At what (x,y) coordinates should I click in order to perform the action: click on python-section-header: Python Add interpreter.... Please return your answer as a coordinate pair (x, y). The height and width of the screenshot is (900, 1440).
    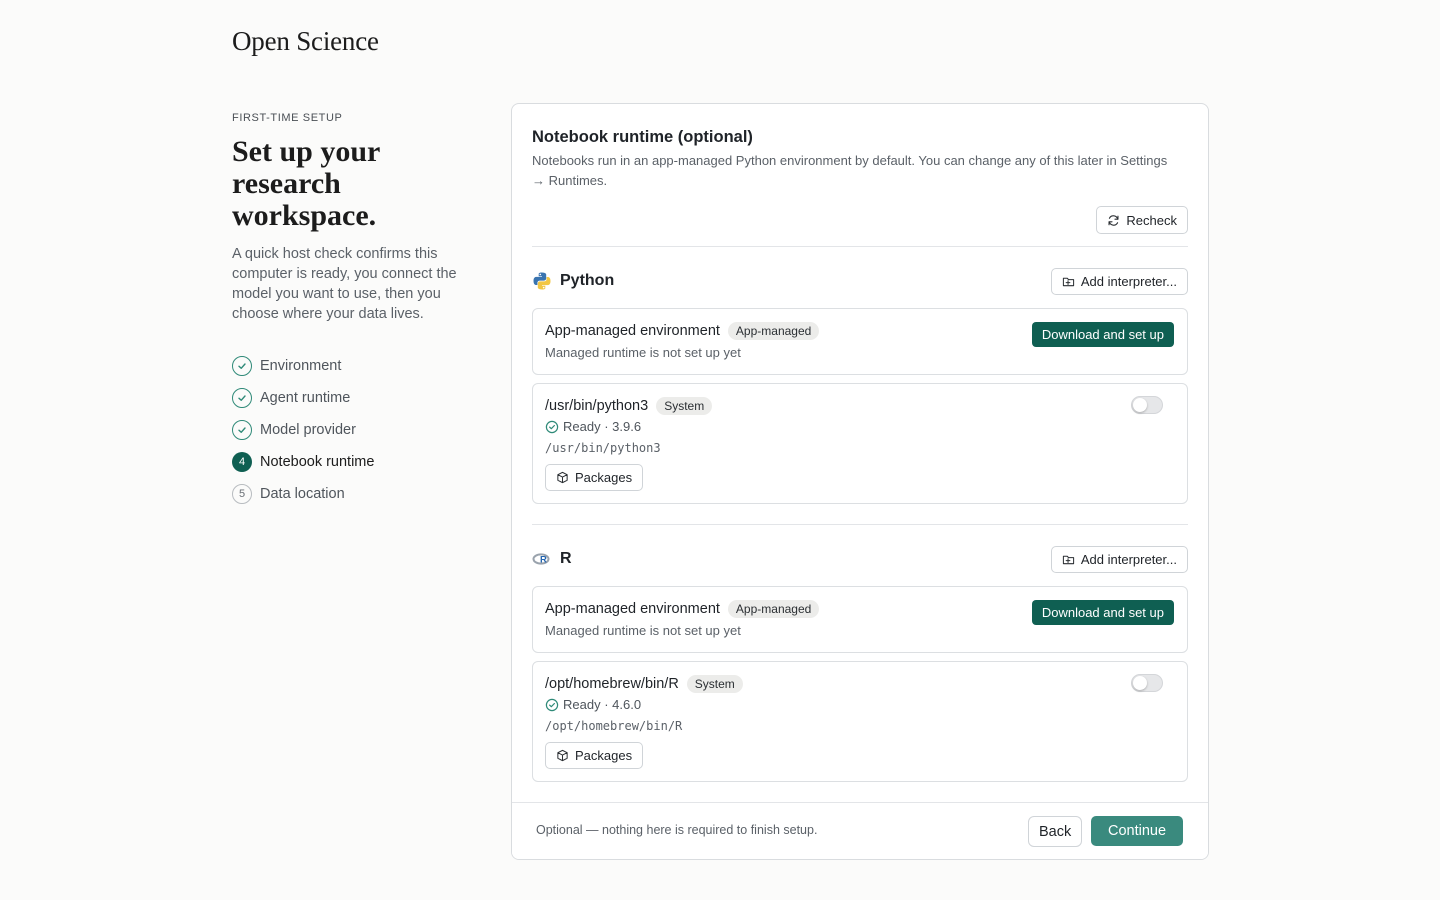
    Looking at the image, I should click on (860, 281).